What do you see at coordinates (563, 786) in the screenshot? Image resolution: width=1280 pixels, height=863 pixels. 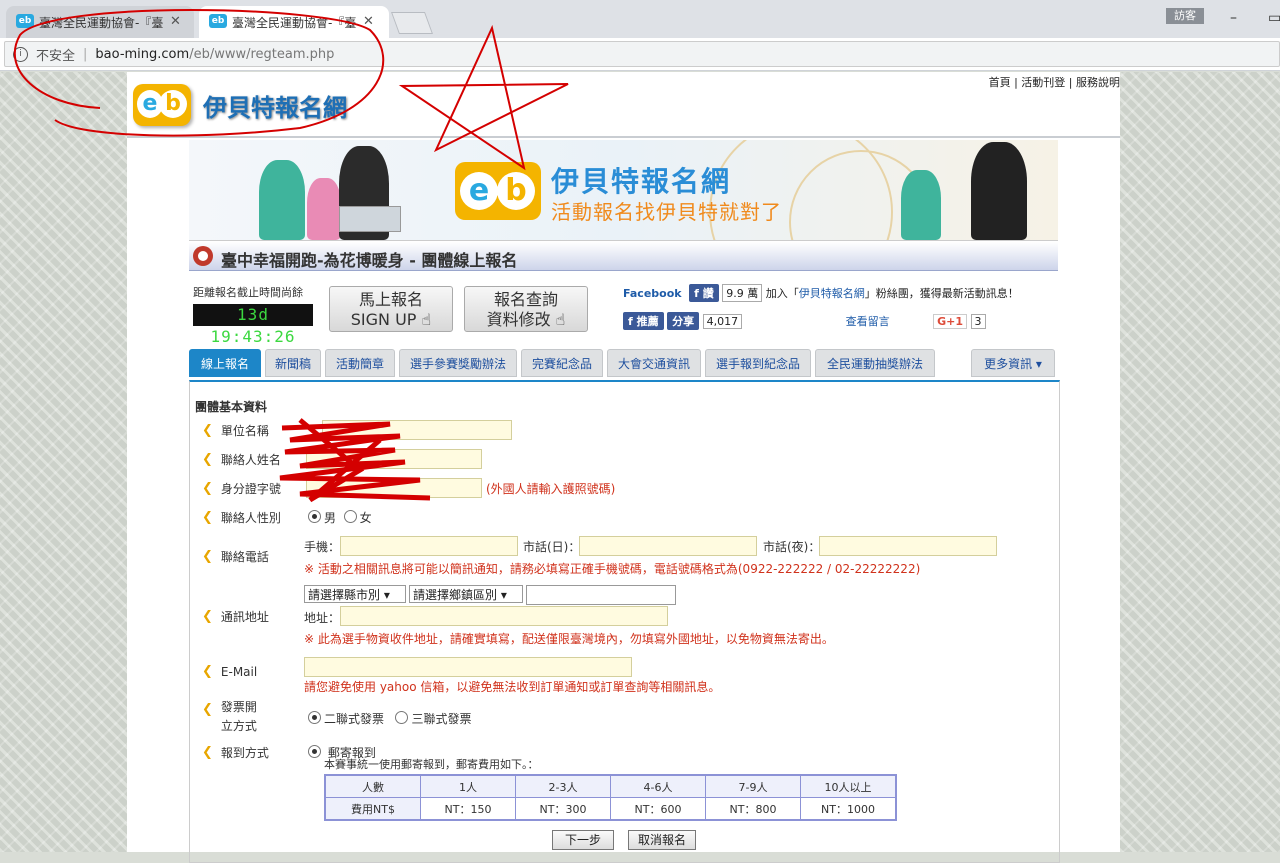 I see `fee-header-cell: 2-3人` at bounding box center [563, 786].